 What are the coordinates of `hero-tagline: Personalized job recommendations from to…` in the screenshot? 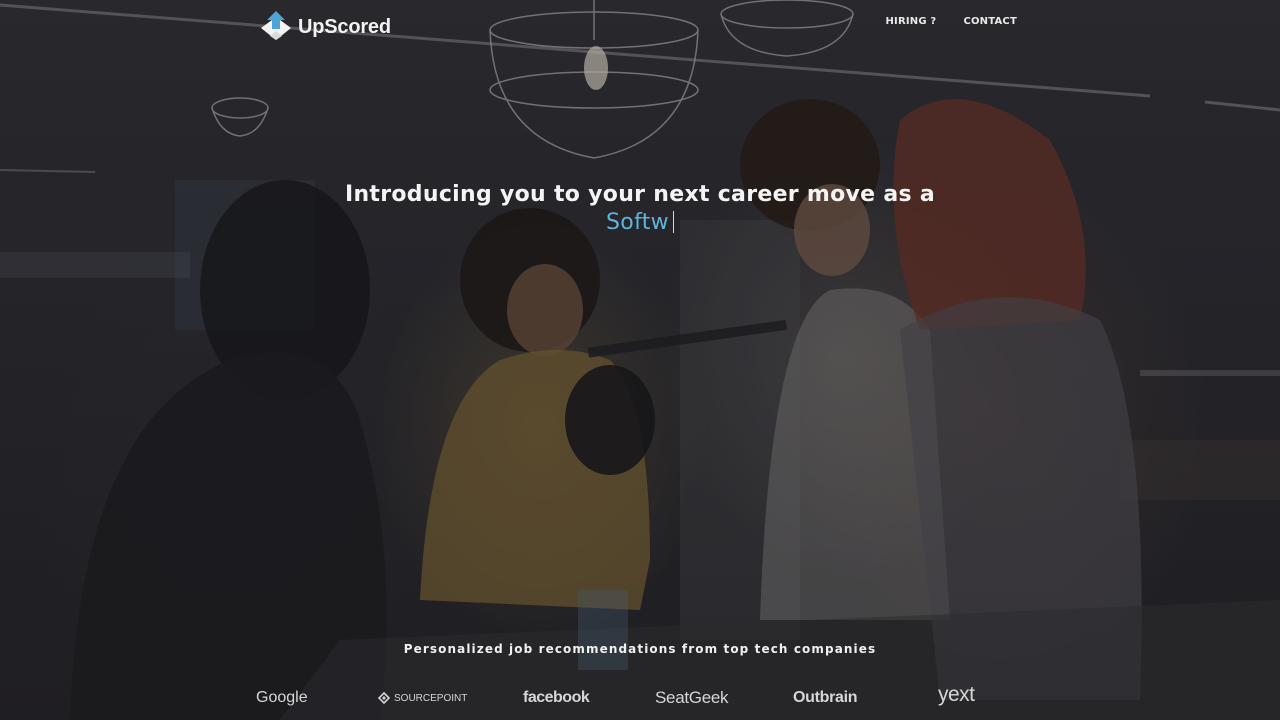 It's located at (640, 649).